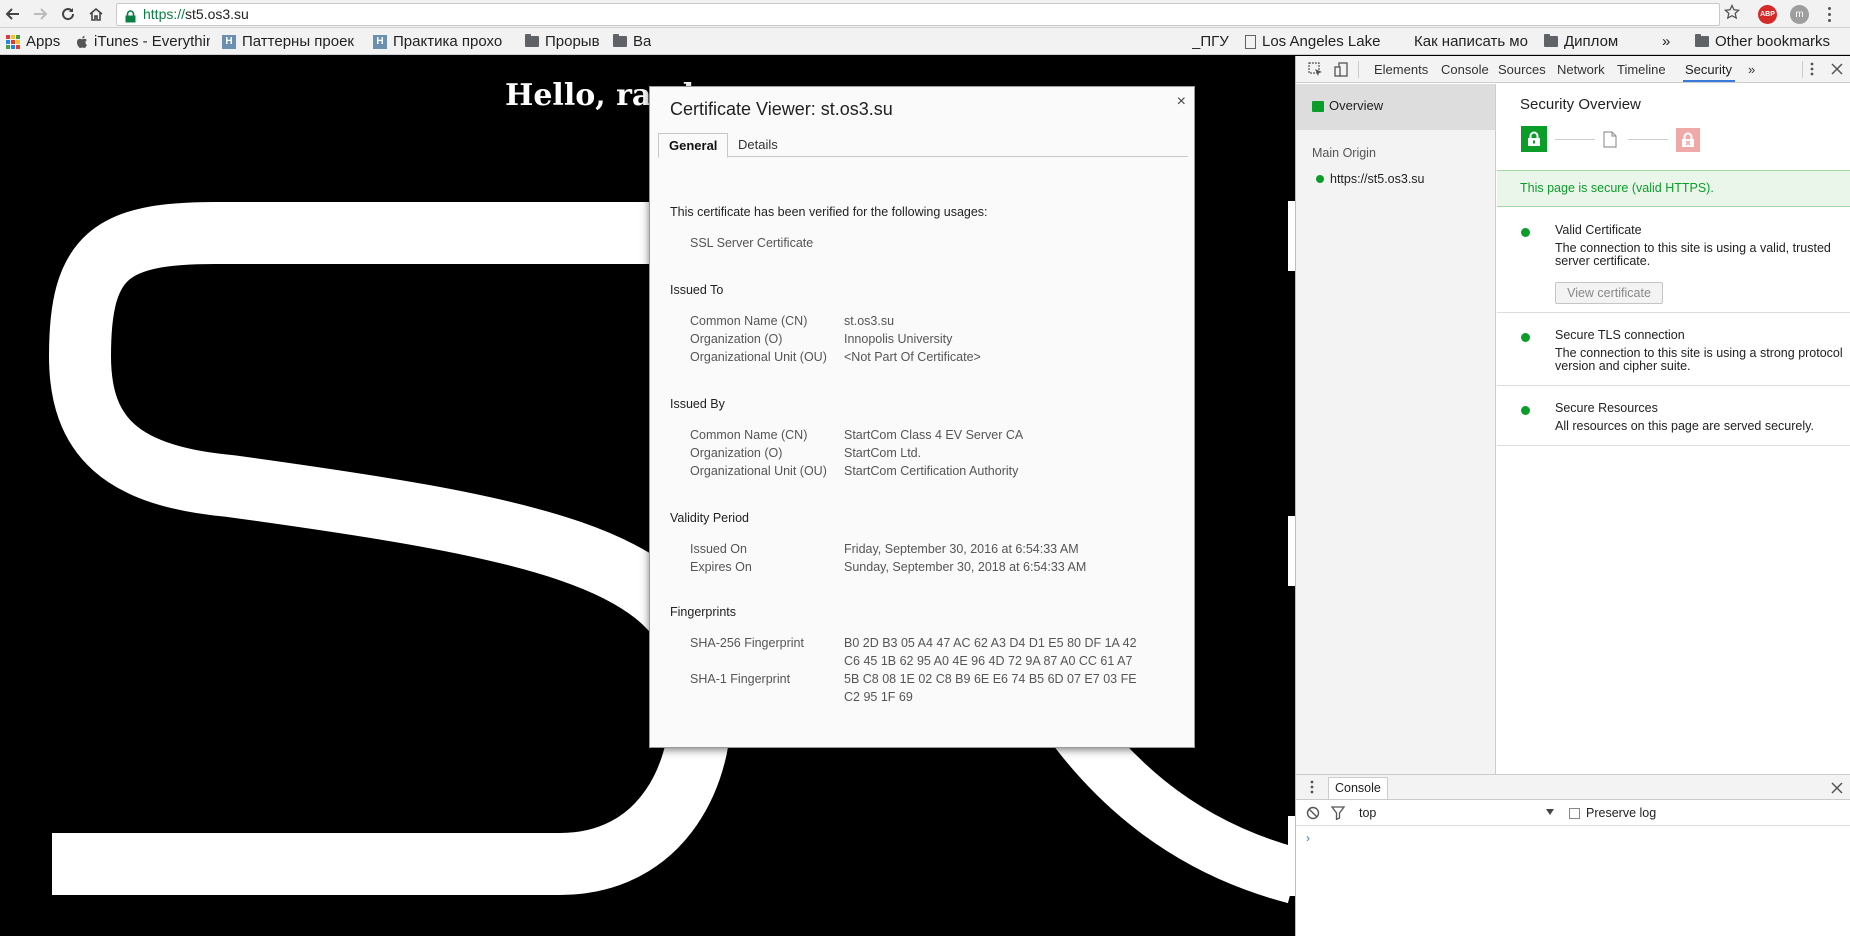 Image resolution: width=1850 pixels, height=936 pixels. Describe the element at coordinates (1338, 815) in the screenshot. I see `filter-icon` at that location.